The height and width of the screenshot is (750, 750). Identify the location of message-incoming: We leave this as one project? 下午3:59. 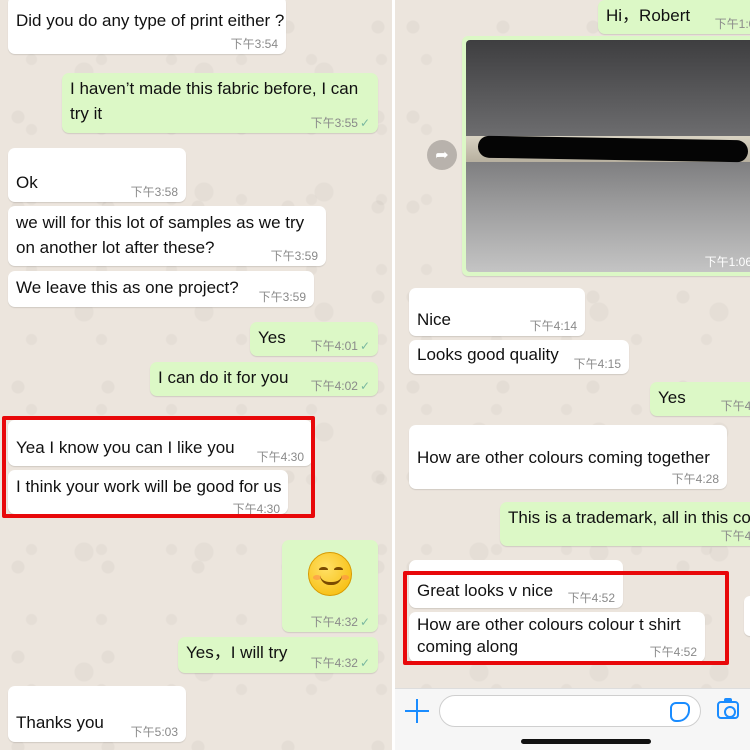
(161, 289).